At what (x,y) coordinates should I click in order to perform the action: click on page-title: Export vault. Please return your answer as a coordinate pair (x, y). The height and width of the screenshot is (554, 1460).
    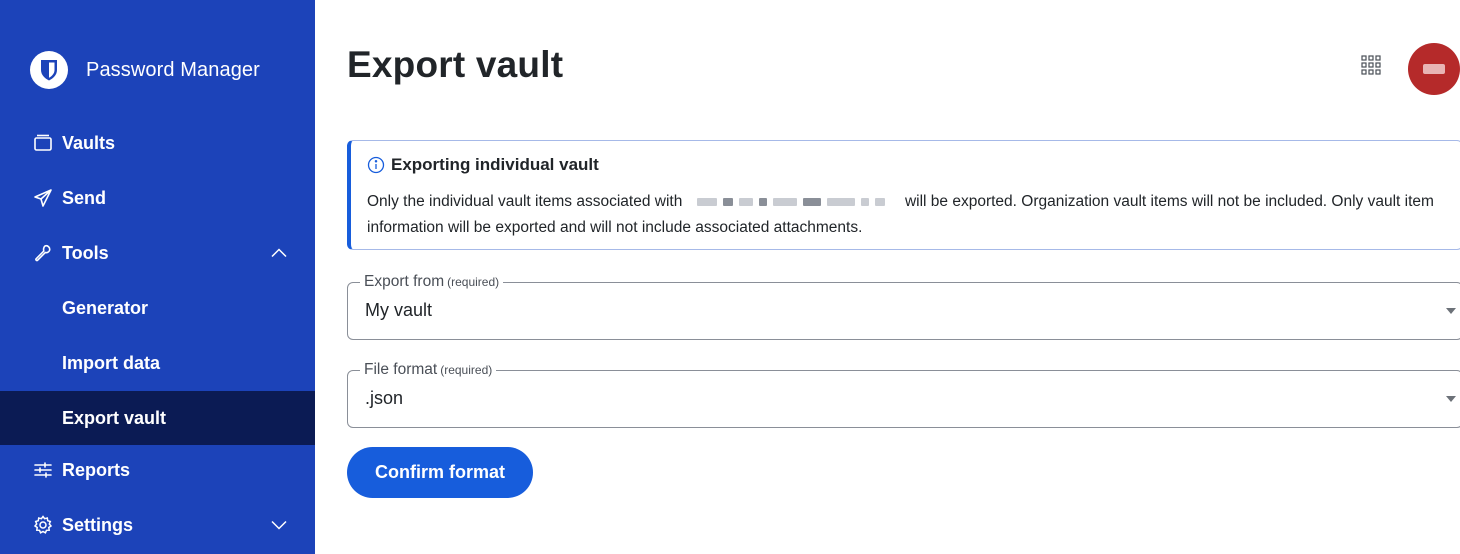
    Looking at the image, I should click on (455, 64).